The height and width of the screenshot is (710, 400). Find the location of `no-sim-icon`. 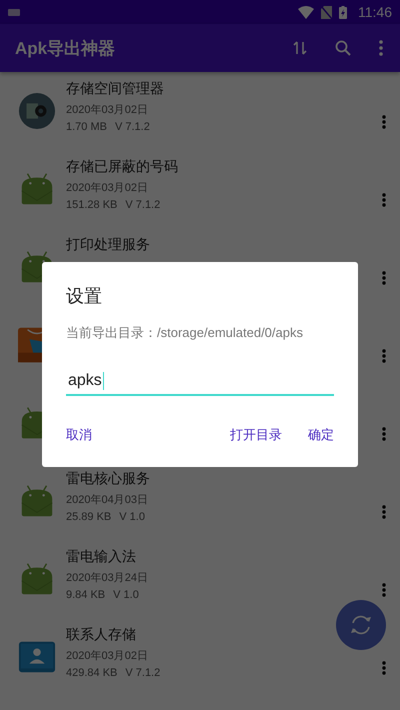

no-sim-icon is located at coordinates (326, 12).